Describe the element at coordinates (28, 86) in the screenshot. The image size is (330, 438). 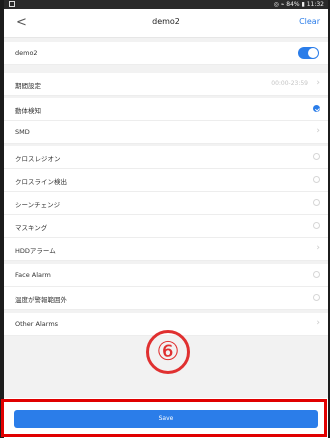
I see `setting-label: 期間設定` at that location.